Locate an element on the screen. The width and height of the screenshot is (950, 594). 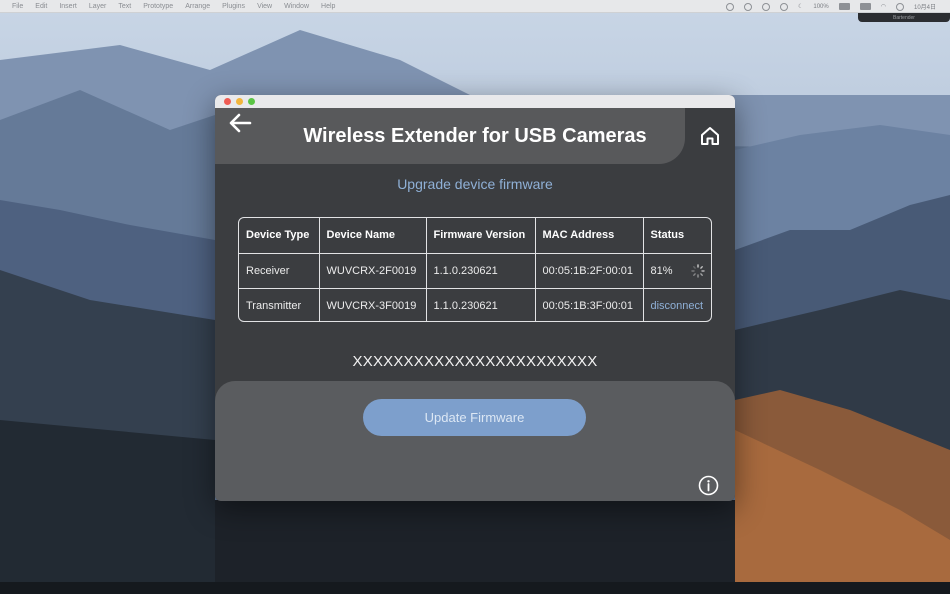
arrow-left-icon is located at coordinates (240, 123).